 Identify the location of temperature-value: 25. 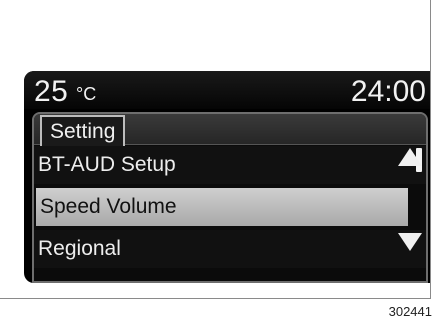
(51, 91).